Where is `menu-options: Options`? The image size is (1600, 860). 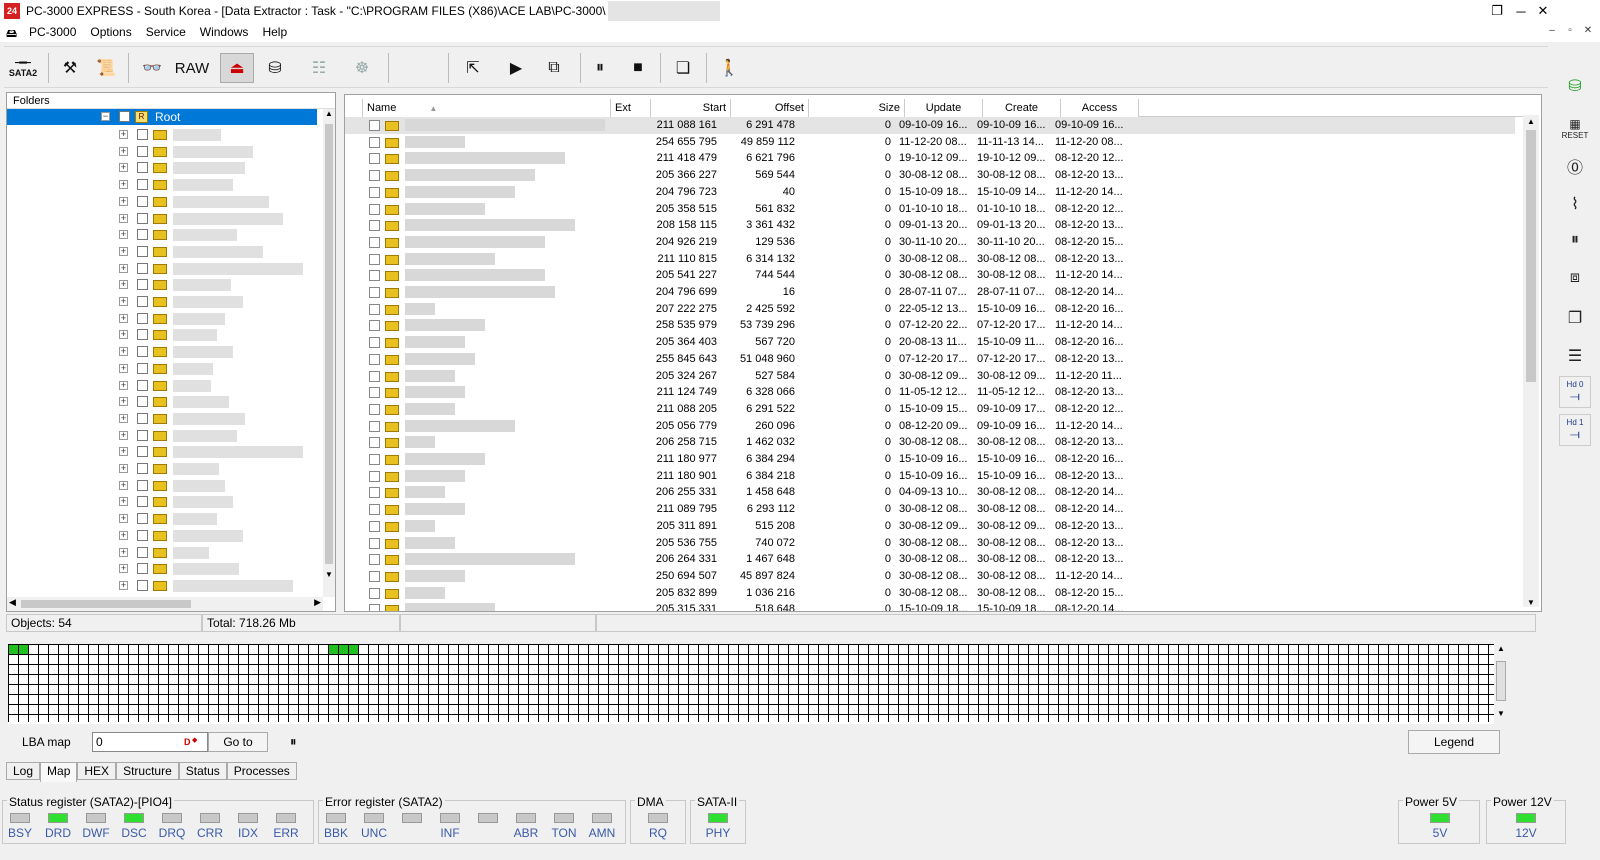 menu-options: Options is located at coordinates (110, 32).